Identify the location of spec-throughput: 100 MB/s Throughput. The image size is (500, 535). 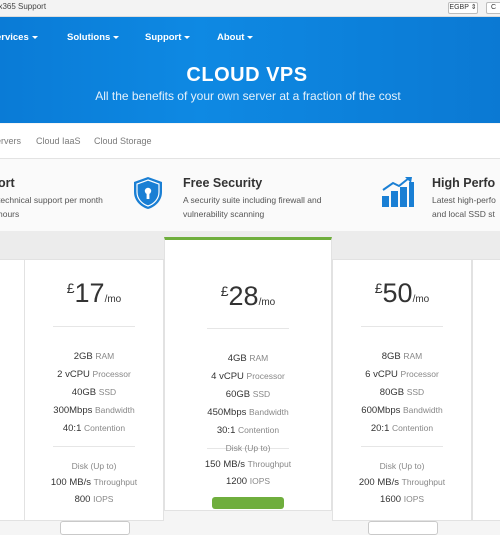
(94, 482).